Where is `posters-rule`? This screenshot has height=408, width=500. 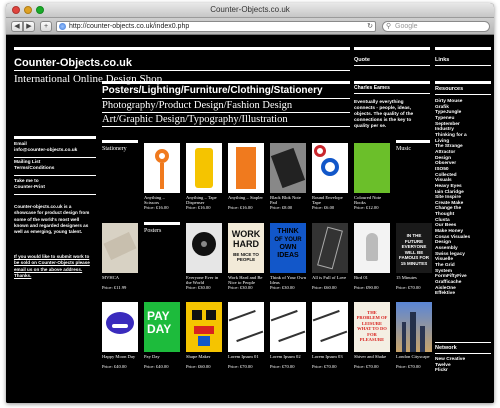 posters-rule is located at coordinates (162, 223).